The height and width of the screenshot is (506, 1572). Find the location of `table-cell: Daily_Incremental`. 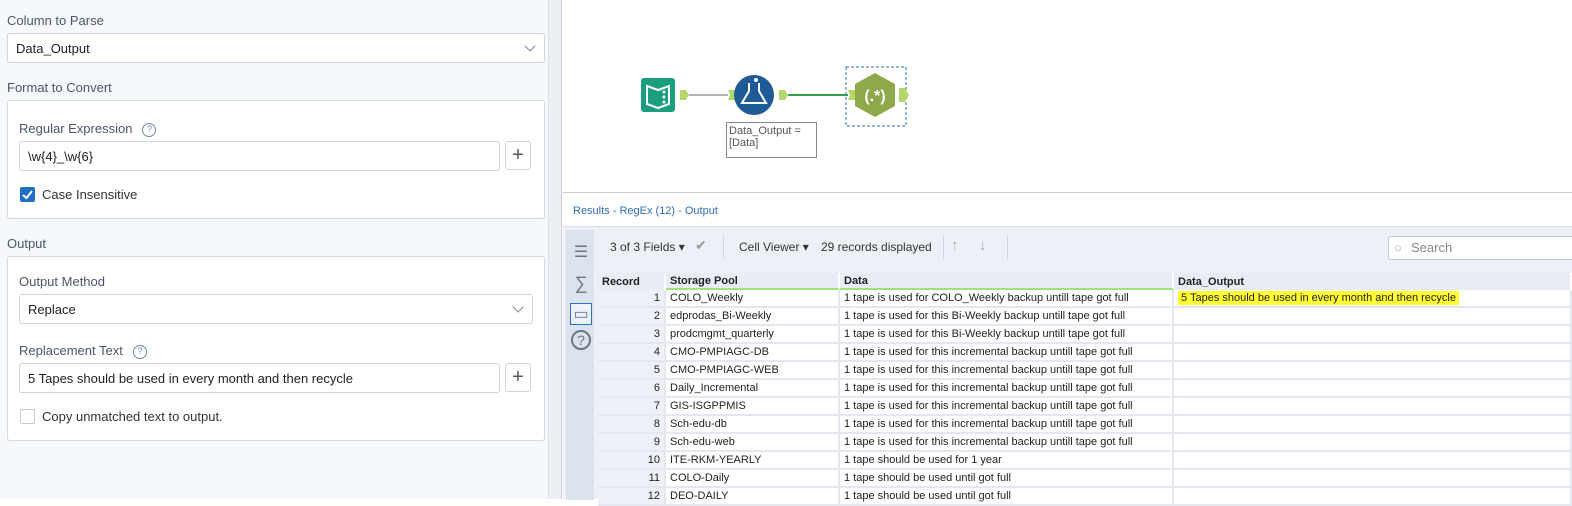

table-cell: Daily_Incremental is located at coordinates (753, 389).